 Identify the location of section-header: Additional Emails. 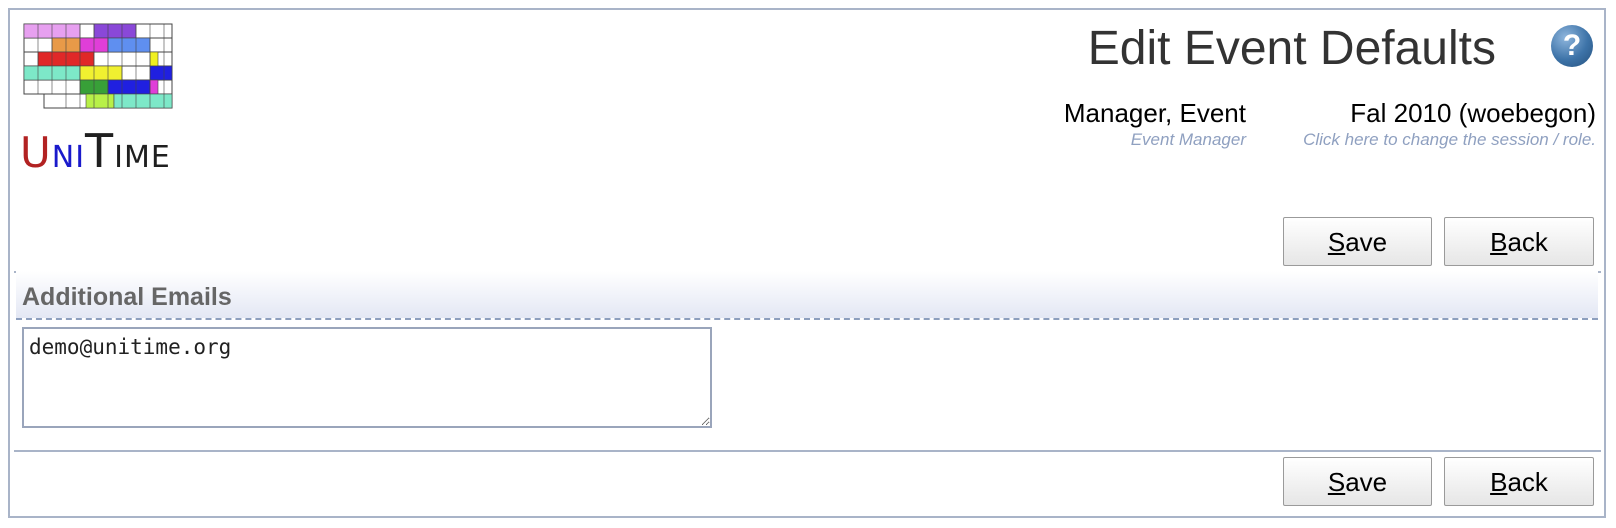
(807, 295).